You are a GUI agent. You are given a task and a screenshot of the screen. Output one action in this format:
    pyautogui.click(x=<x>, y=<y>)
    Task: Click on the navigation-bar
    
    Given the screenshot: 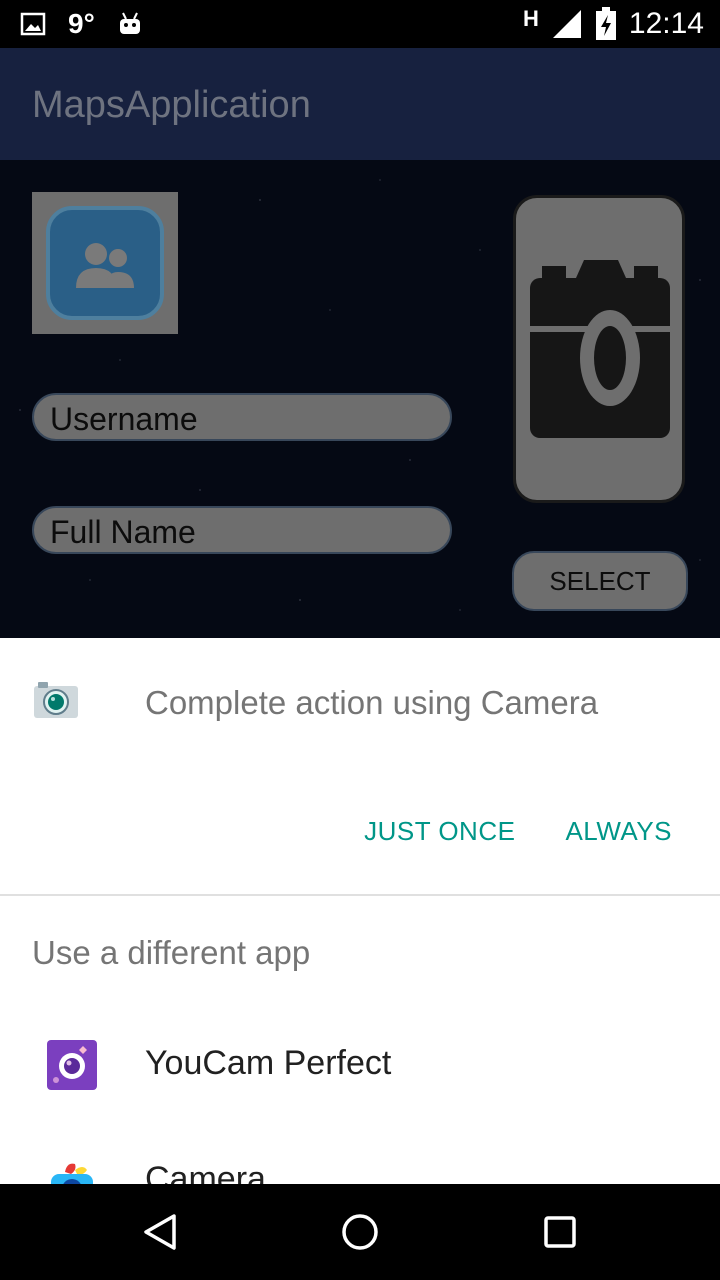 What is the action you would take?
    pyautogui.click(x=360, y=1232)
    